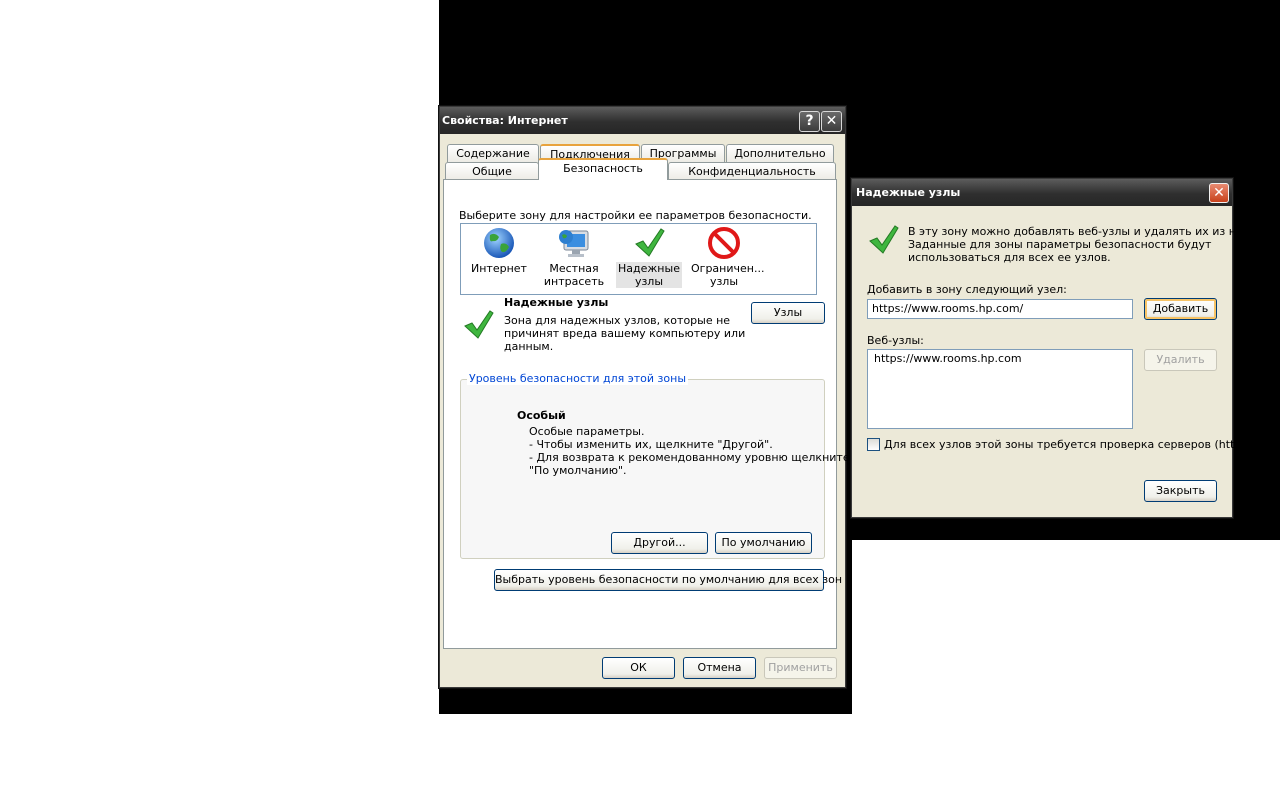 Image resolution: width=1280 pixels, height=800 pixels. I want to click on apply-button: Применить, so click(800, 668).